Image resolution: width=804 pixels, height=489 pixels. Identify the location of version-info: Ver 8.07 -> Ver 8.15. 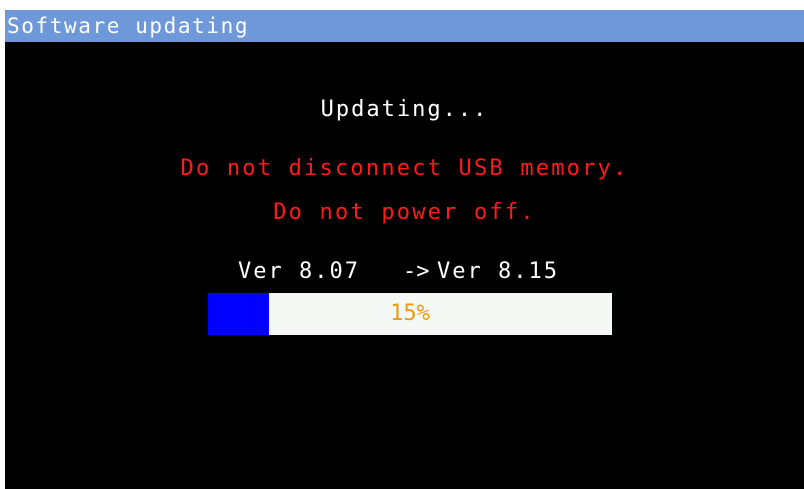
(404, 272).